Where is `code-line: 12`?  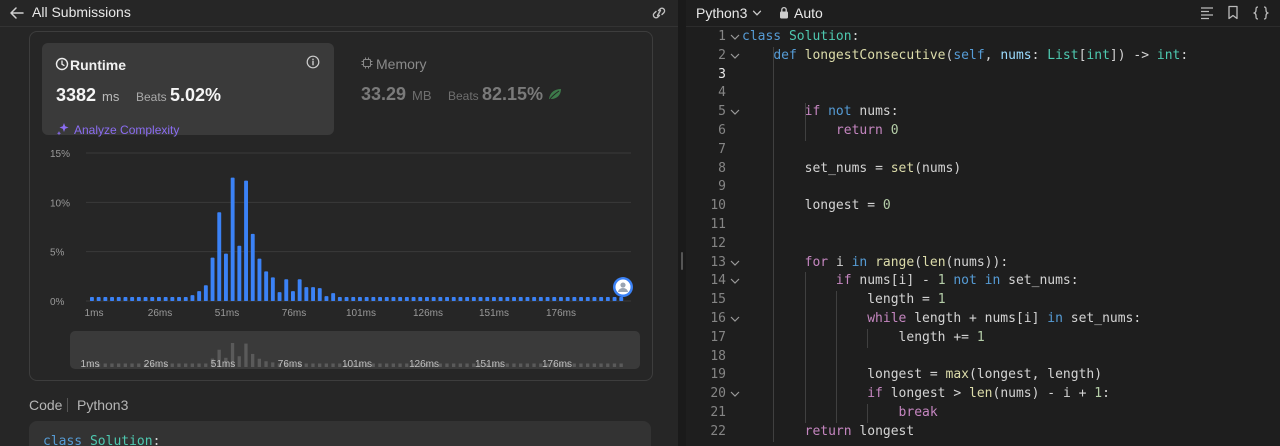 code-line: 12 is located at coordinates (983, 244).